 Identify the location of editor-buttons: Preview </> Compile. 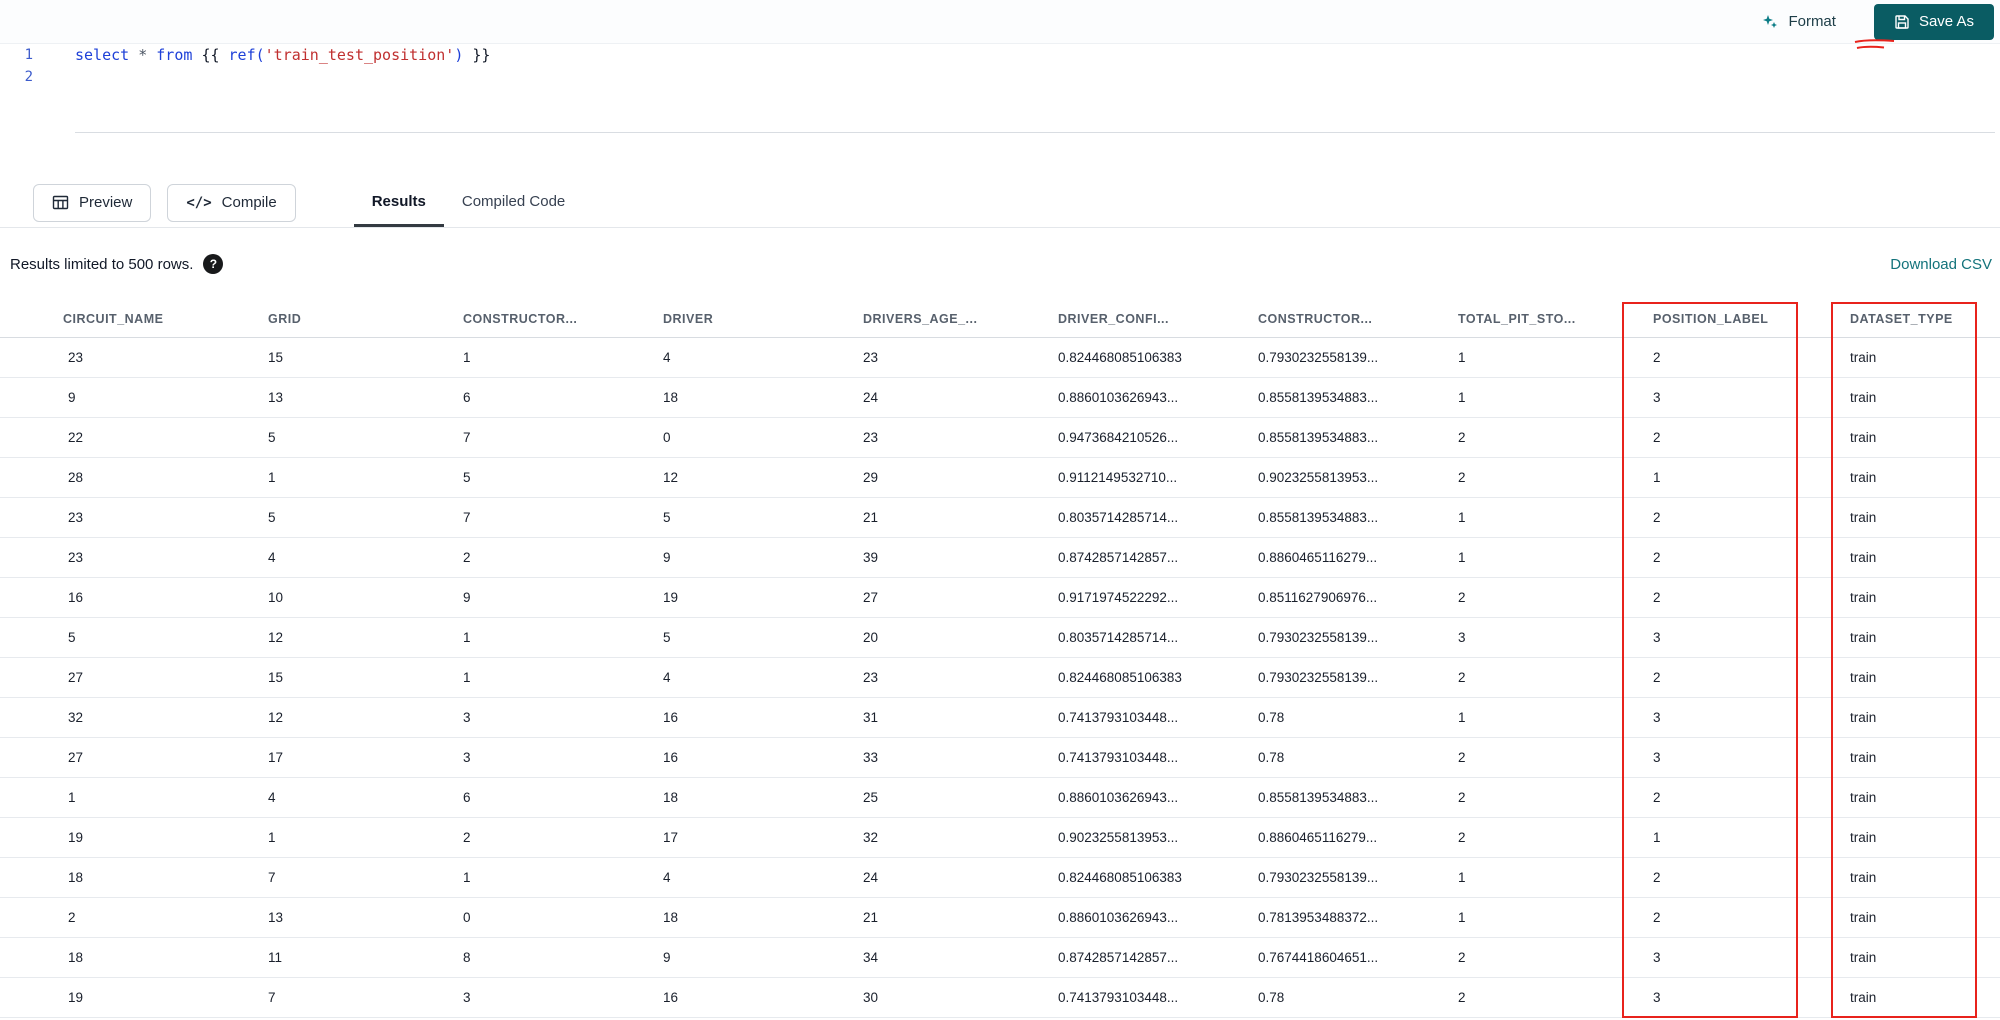
(164, 202).